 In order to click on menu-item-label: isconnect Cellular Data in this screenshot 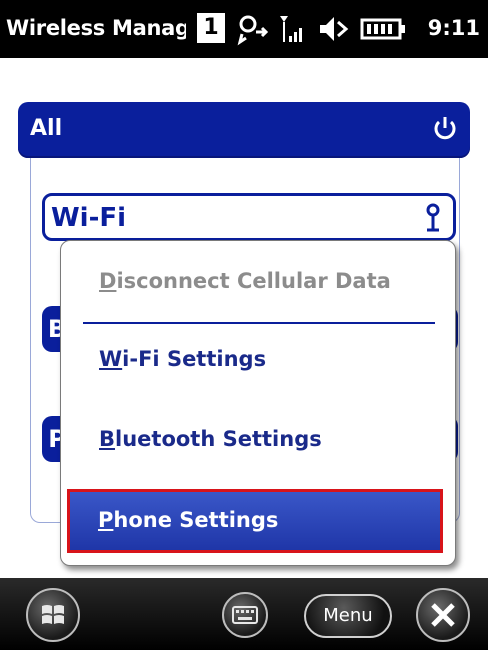, I will do `click(253, 281)`.